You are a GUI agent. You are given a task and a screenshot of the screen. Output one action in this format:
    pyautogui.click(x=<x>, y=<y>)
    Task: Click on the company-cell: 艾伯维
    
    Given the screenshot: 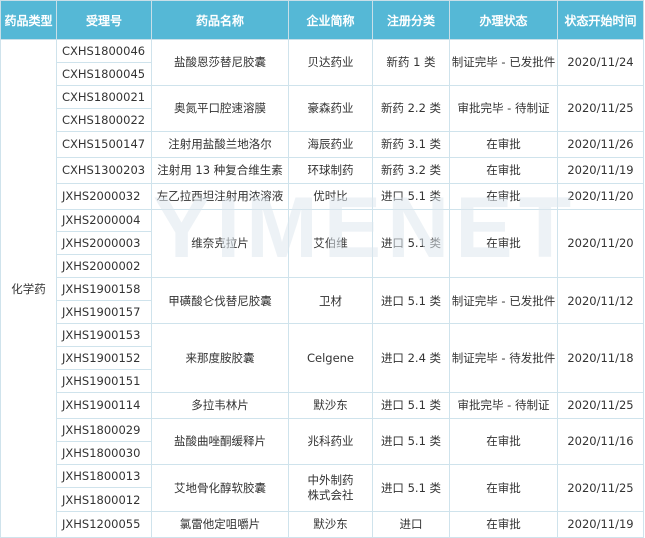 What is the action you would take?
    pyautogui.click(x=330, y=243)
    